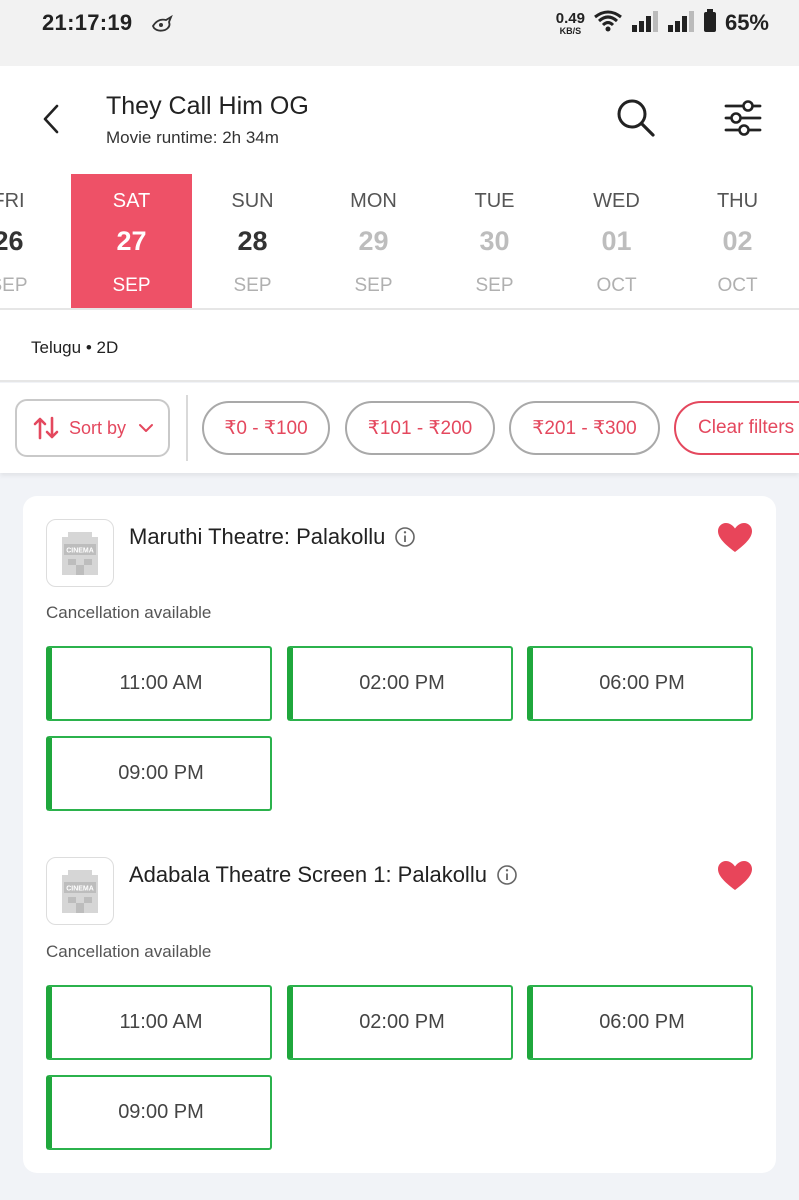  Describe the element at coordinates (34, 241) in the screenshot. I see `date-item-fri-26: FRI 26 SEP` at that location.